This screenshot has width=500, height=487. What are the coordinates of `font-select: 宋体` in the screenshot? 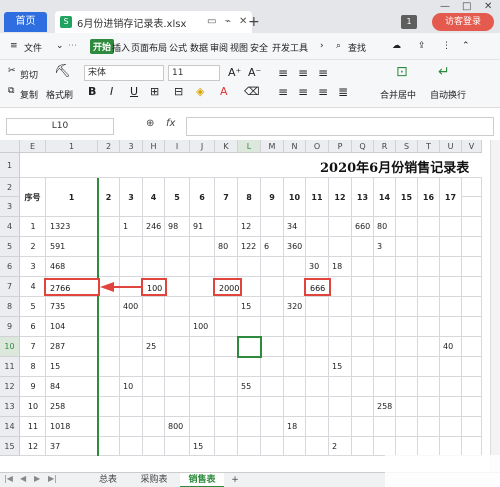 It's located at (124, 73).